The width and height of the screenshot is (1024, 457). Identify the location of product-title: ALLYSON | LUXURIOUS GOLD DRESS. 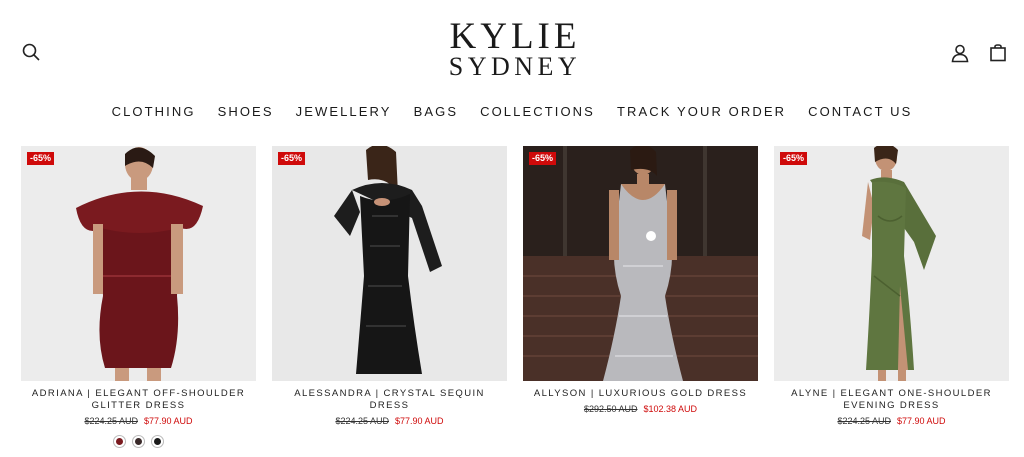
(640, 394).